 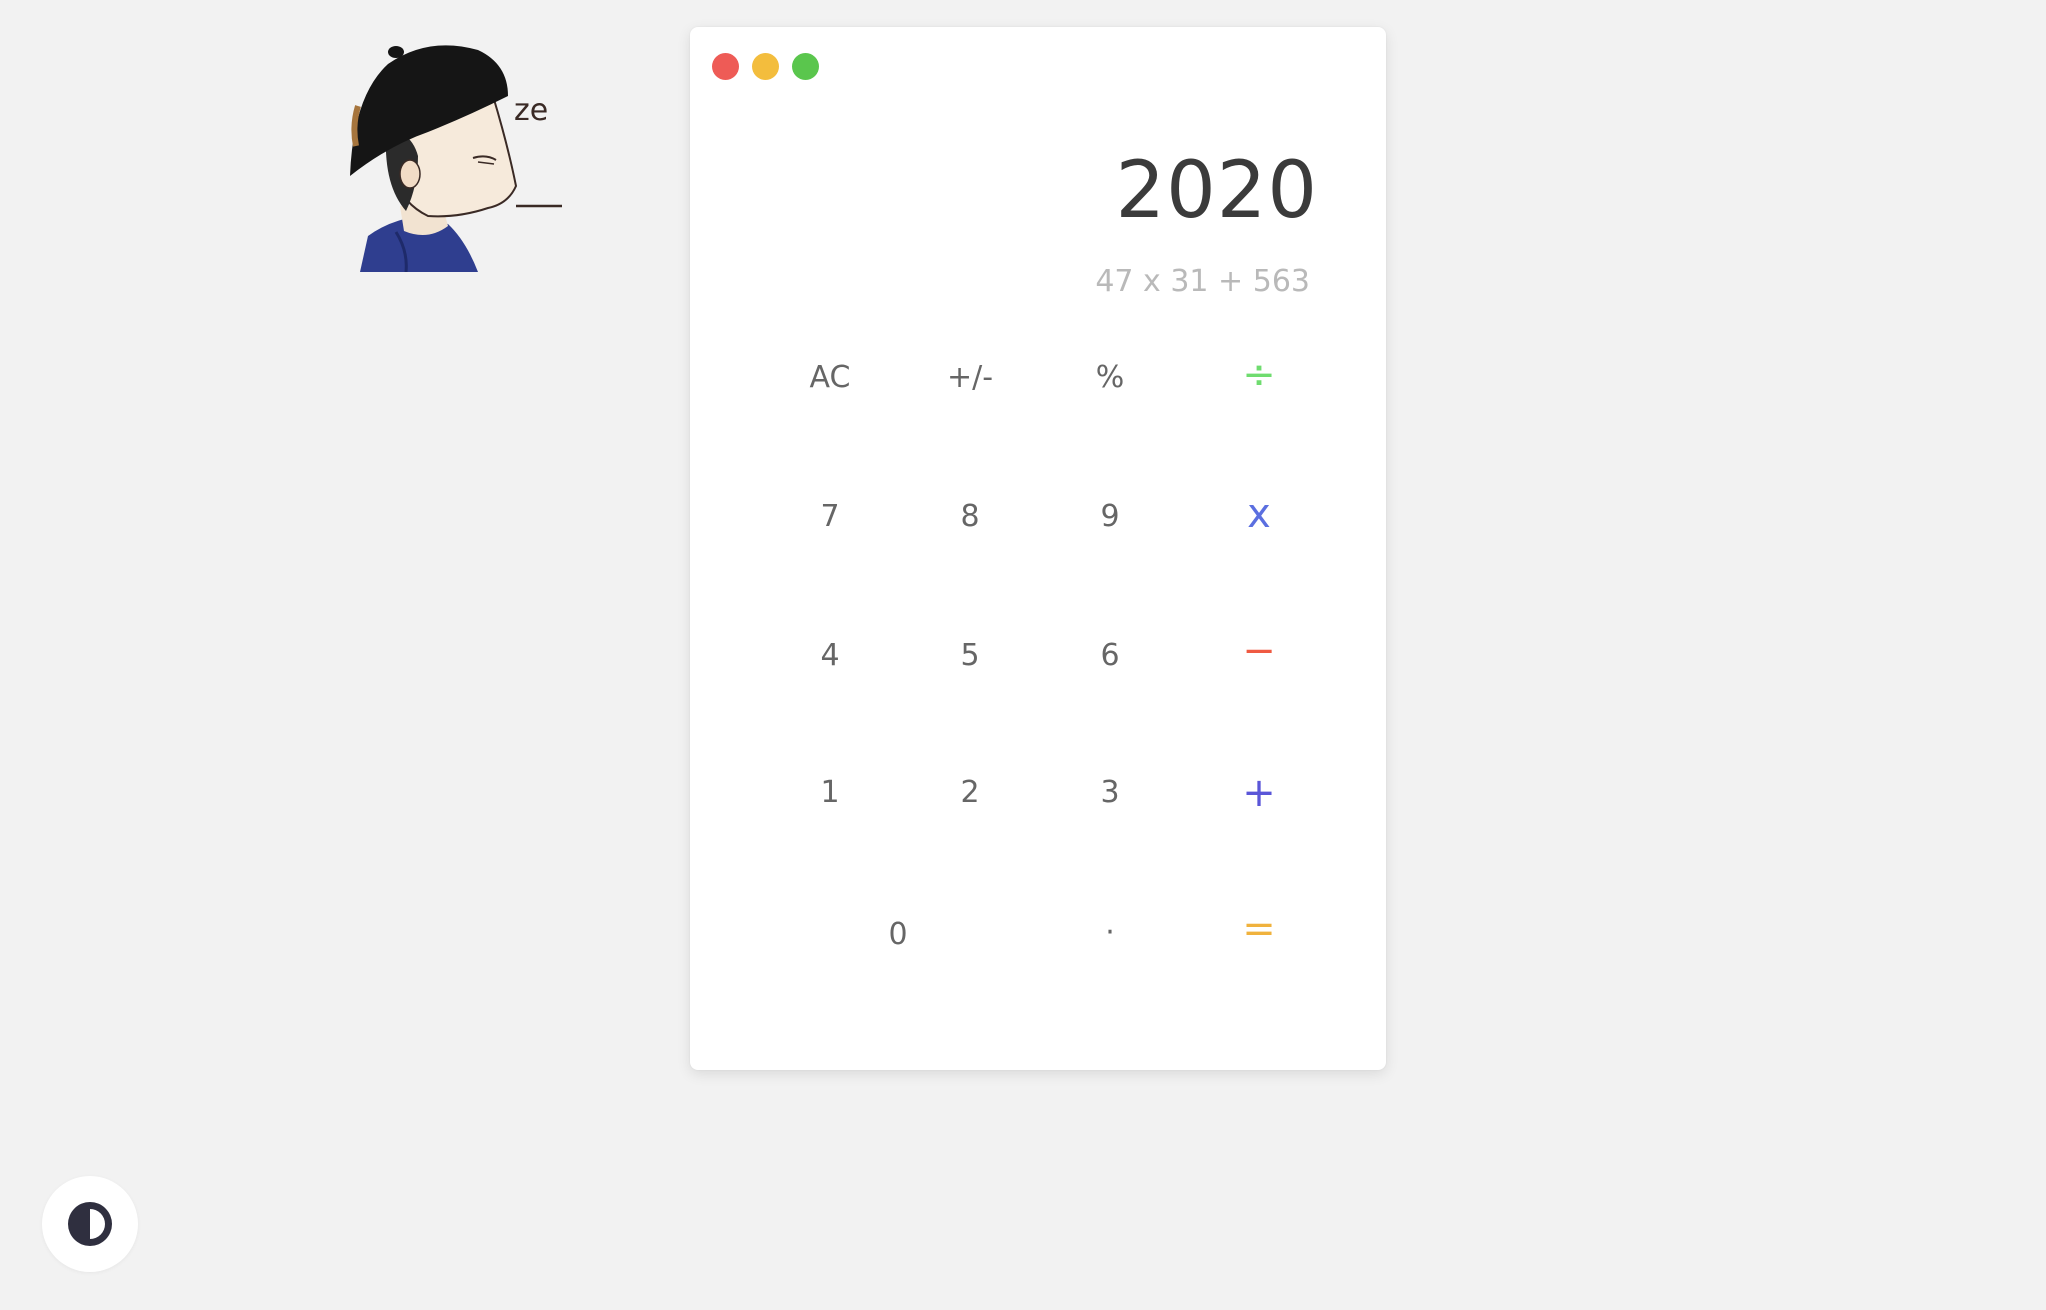 What do you see at coordinates (1259, 793) in the screenshot?
I see `plus-button: +` at bounding box center [1259, 793].